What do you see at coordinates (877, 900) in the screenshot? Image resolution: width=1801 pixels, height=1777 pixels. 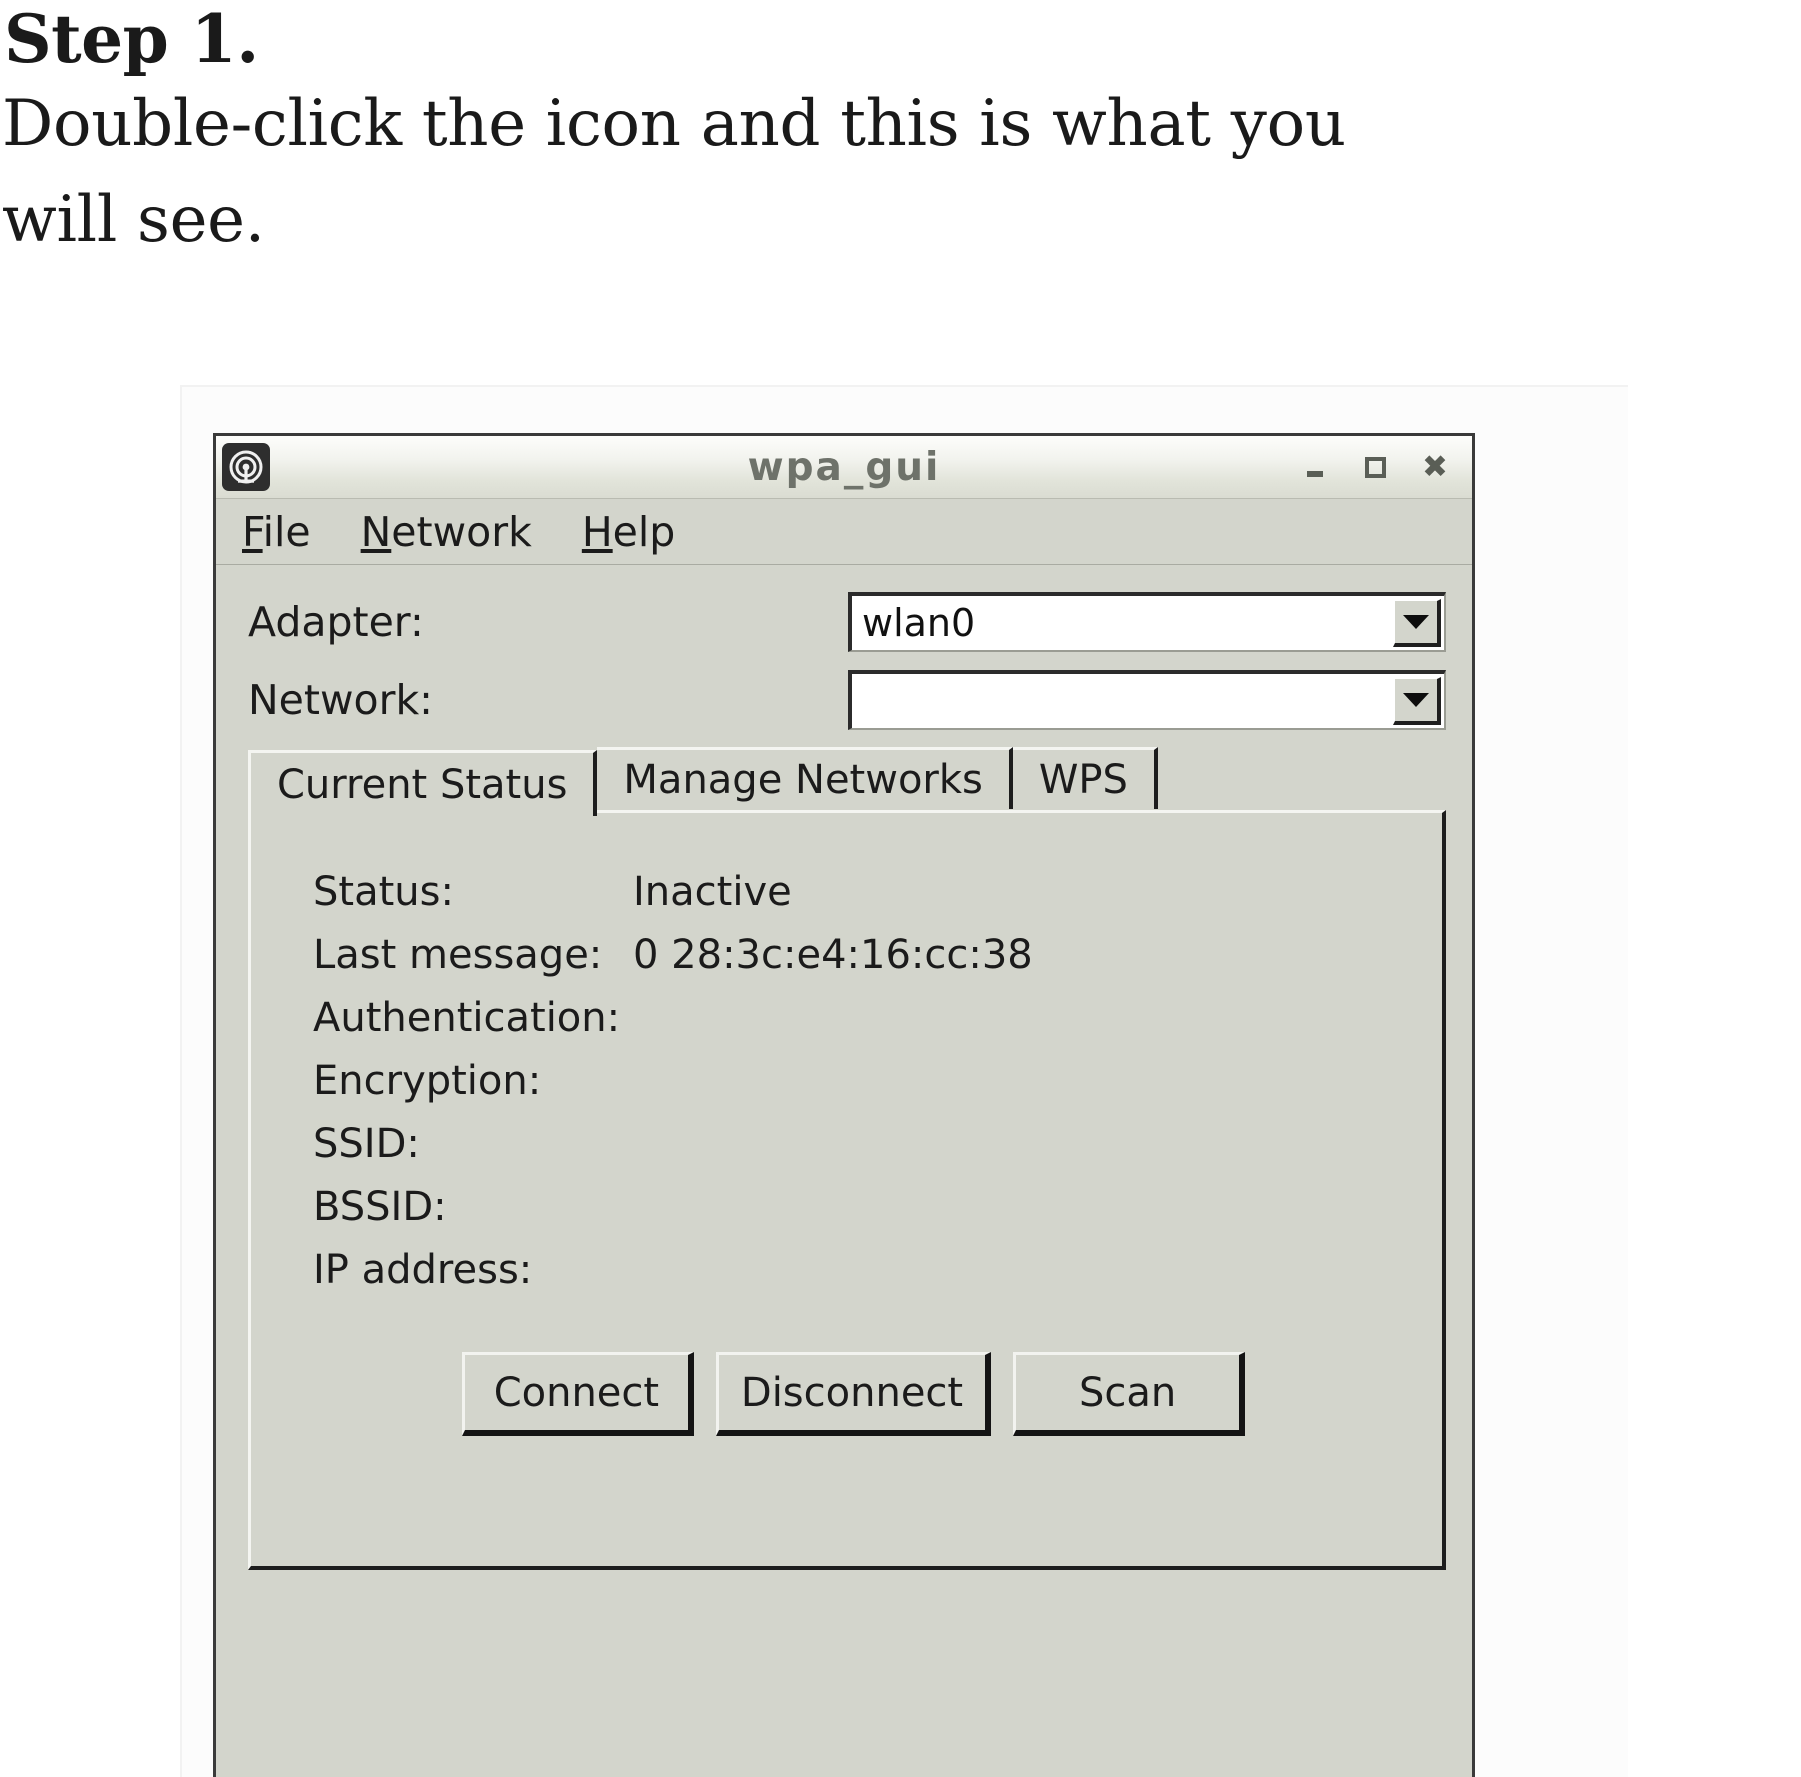 I see `status-row: Status: Inactive` at bounding box center [877, 900].